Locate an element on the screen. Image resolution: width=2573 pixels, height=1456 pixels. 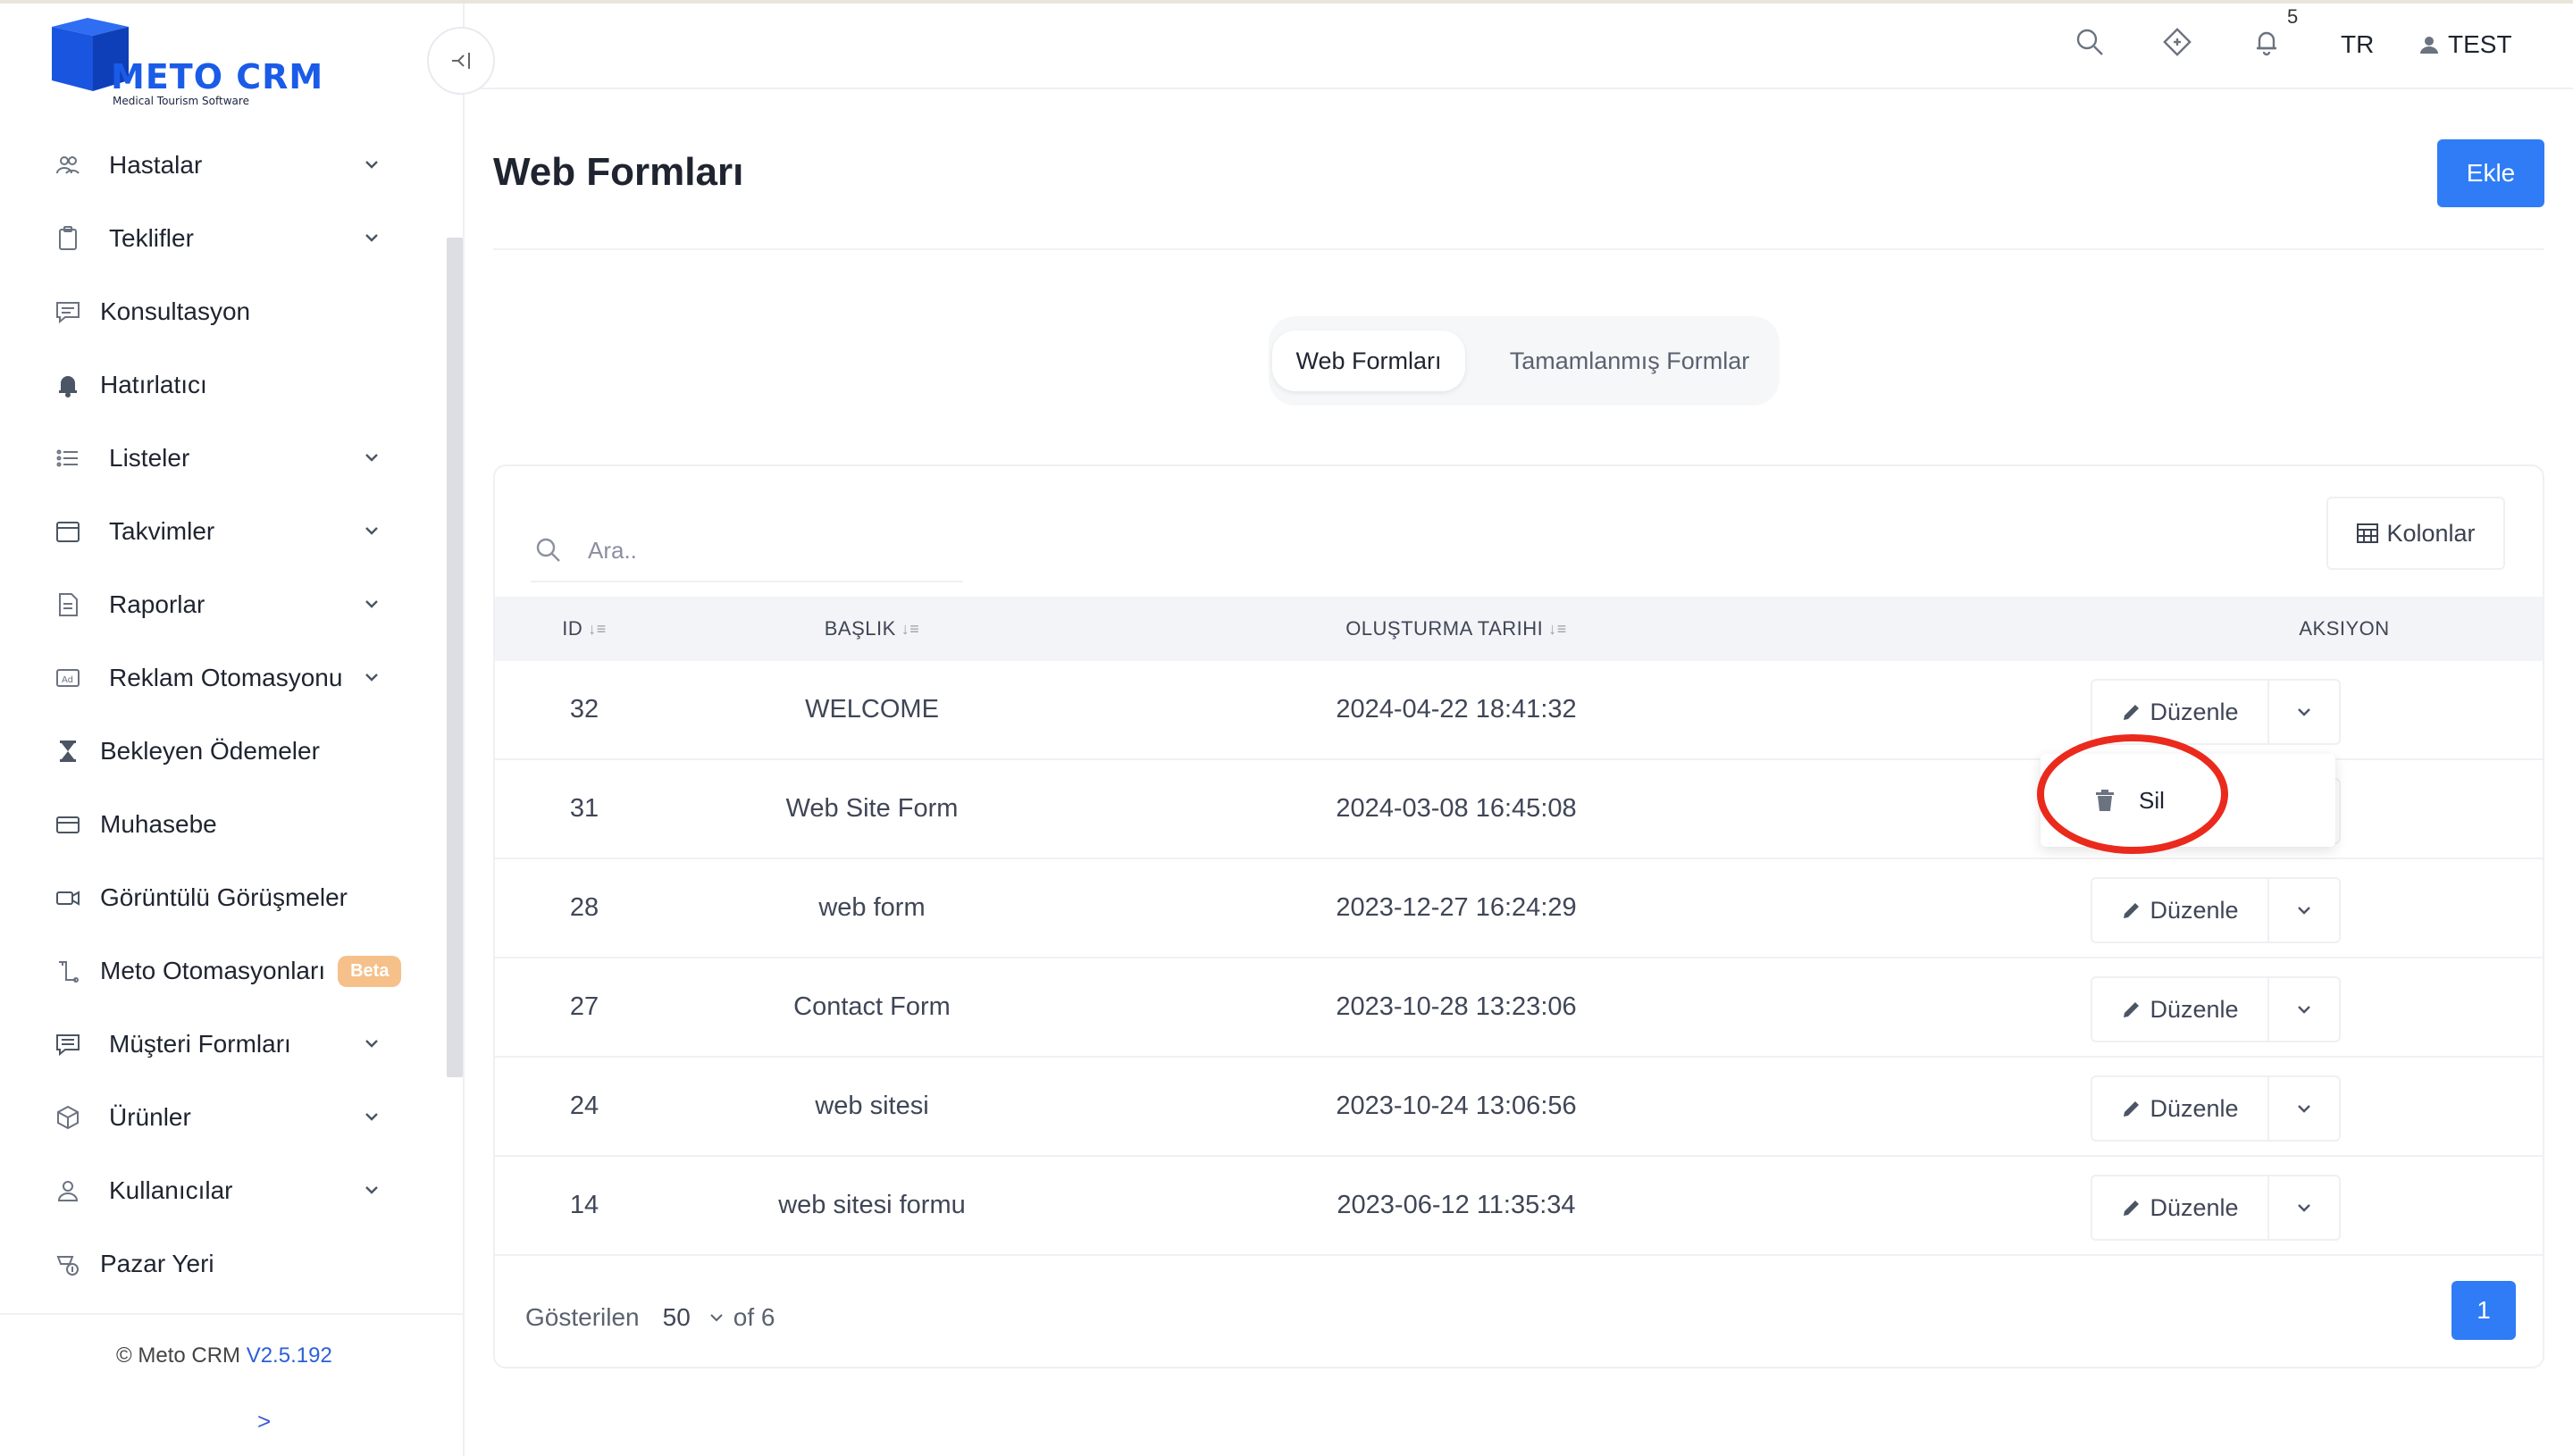
diamond-shortcut-icon is located at coordinates (2177, 42).